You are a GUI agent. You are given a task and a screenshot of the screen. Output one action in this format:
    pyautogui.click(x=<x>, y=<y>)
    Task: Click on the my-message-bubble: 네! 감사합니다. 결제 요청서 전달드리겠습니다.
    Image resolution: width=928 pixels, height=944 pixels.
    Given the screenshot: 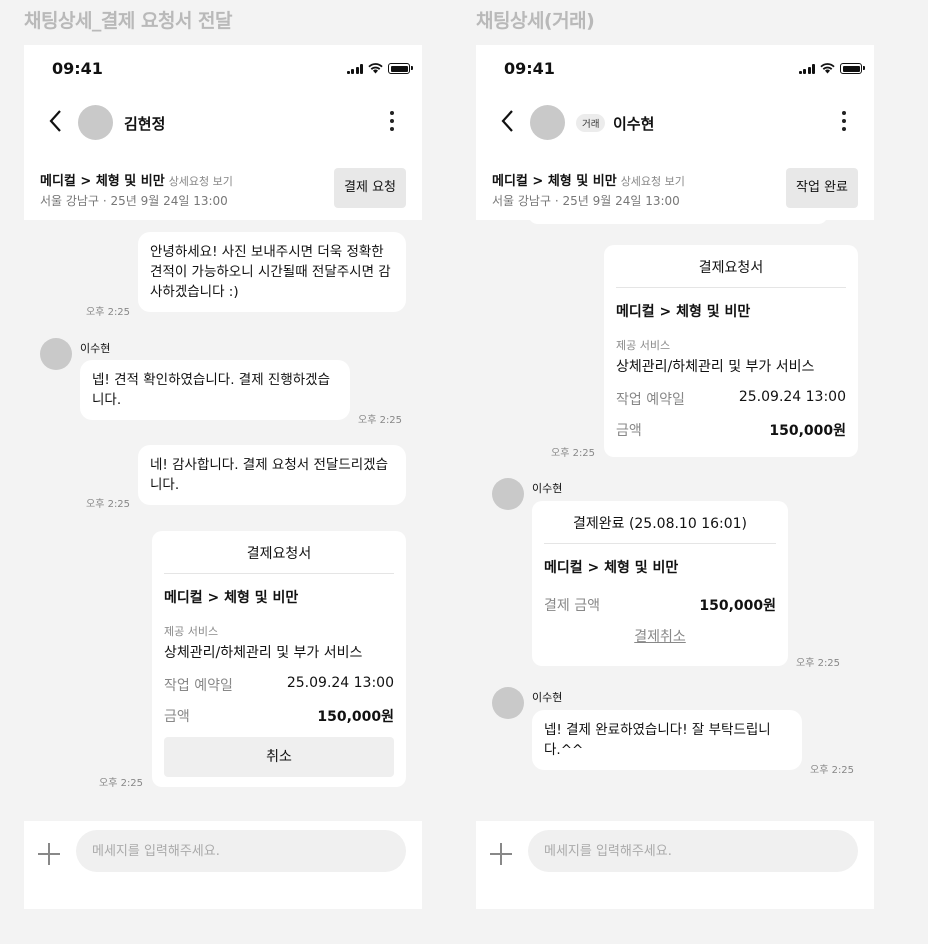 What is the action you would take?
    pyautogui.click(x=272, y=475)
    